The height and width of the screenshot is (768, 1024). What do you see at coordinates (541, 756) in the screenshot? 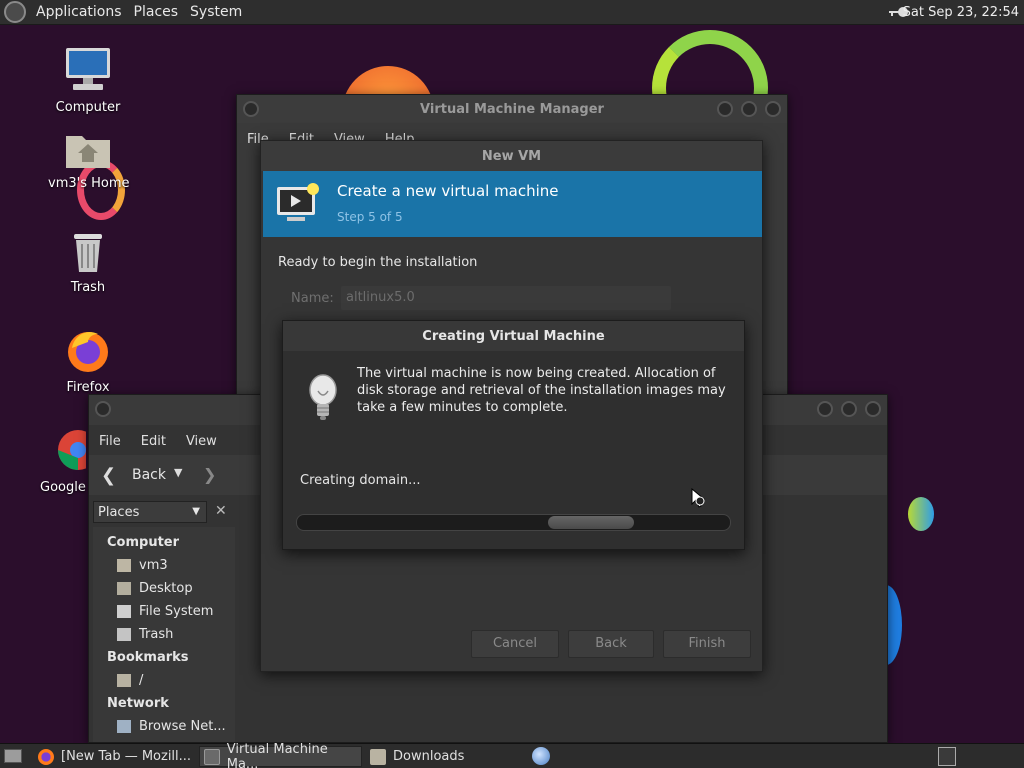
I see `globe-icon` at bounding box center [541, 756].